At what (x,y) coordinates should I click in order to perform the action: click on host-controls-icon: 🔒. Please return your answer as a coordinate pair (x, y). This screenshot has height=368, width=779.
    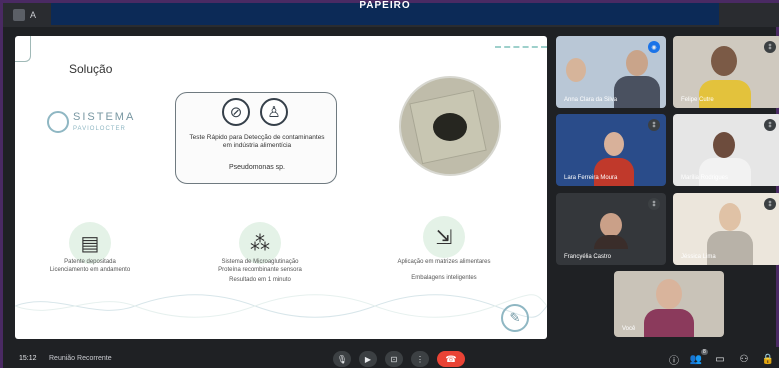
    Looking at the image, I should click on (768, 359).